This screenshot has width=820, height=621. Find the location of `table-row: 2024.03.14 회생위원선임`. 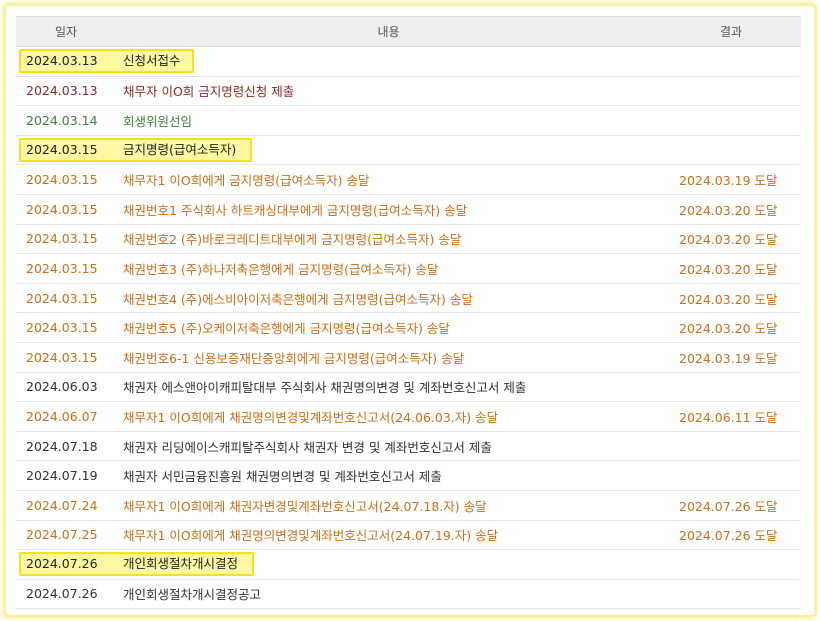

table-row: 2024.03.14 회생위원선임 is located at coordinates (408, 120).